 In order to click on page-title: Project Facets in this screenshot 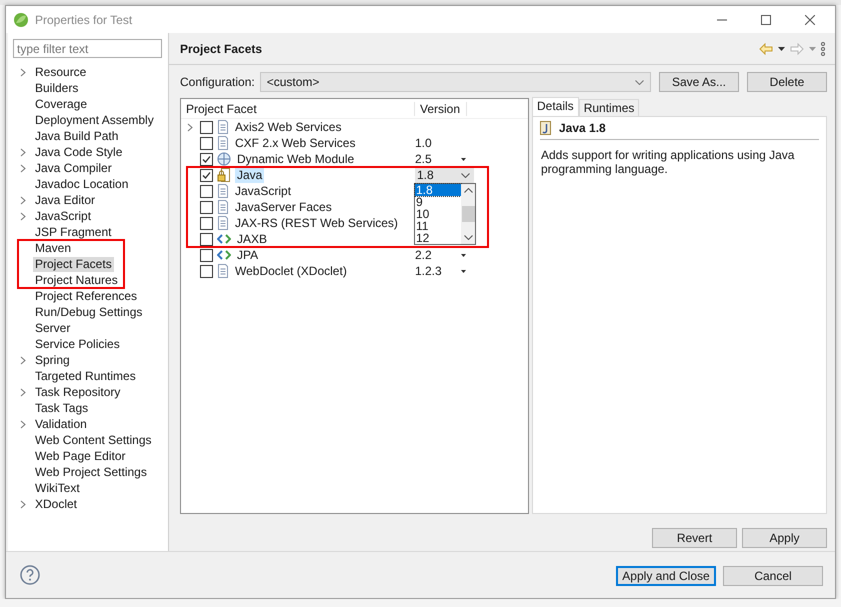, I will do `click(221, 49)`.